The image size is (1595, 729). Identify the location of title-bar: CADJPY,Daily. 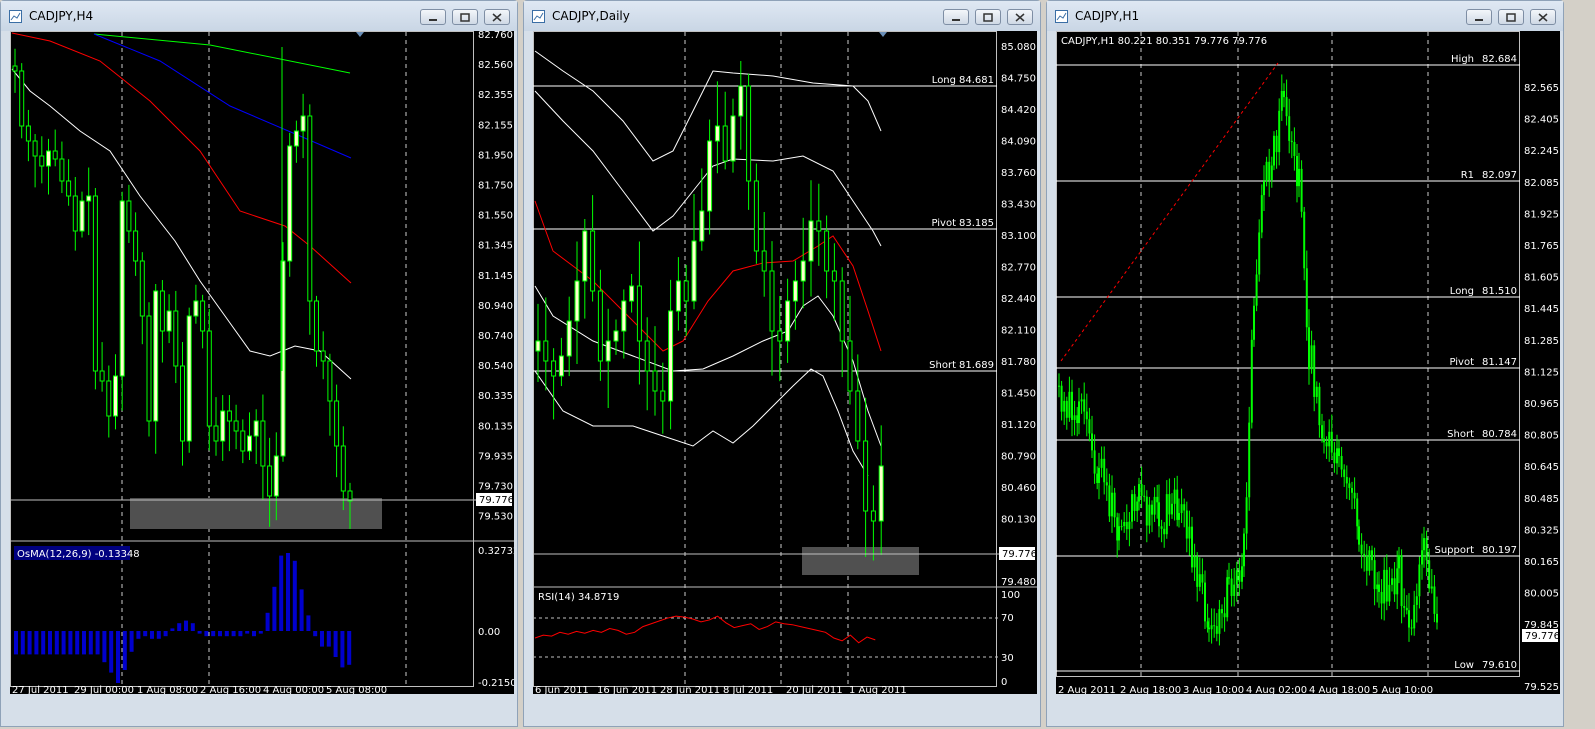
(782, 16).